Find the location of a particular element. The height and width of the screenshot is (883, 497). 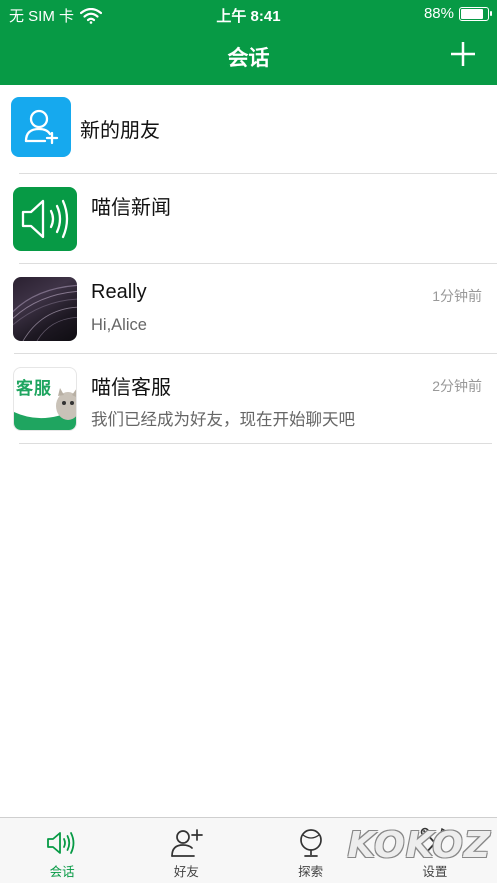

clock: 上午 8:41 is located at coordinates (248, 16).